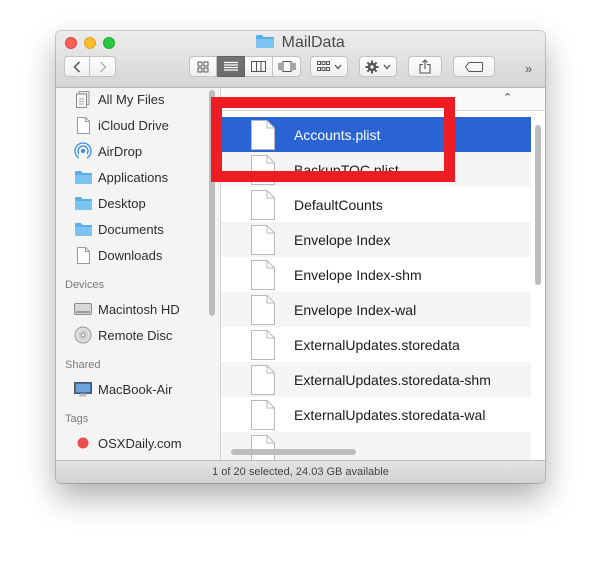 Image resolution: width=601 pixels, height=564 pixels. Describe the element at coordinates (300, 471) in the screenshot. I see `status-bar: 1 of 20 selected, 24.03 GB available` at that location.